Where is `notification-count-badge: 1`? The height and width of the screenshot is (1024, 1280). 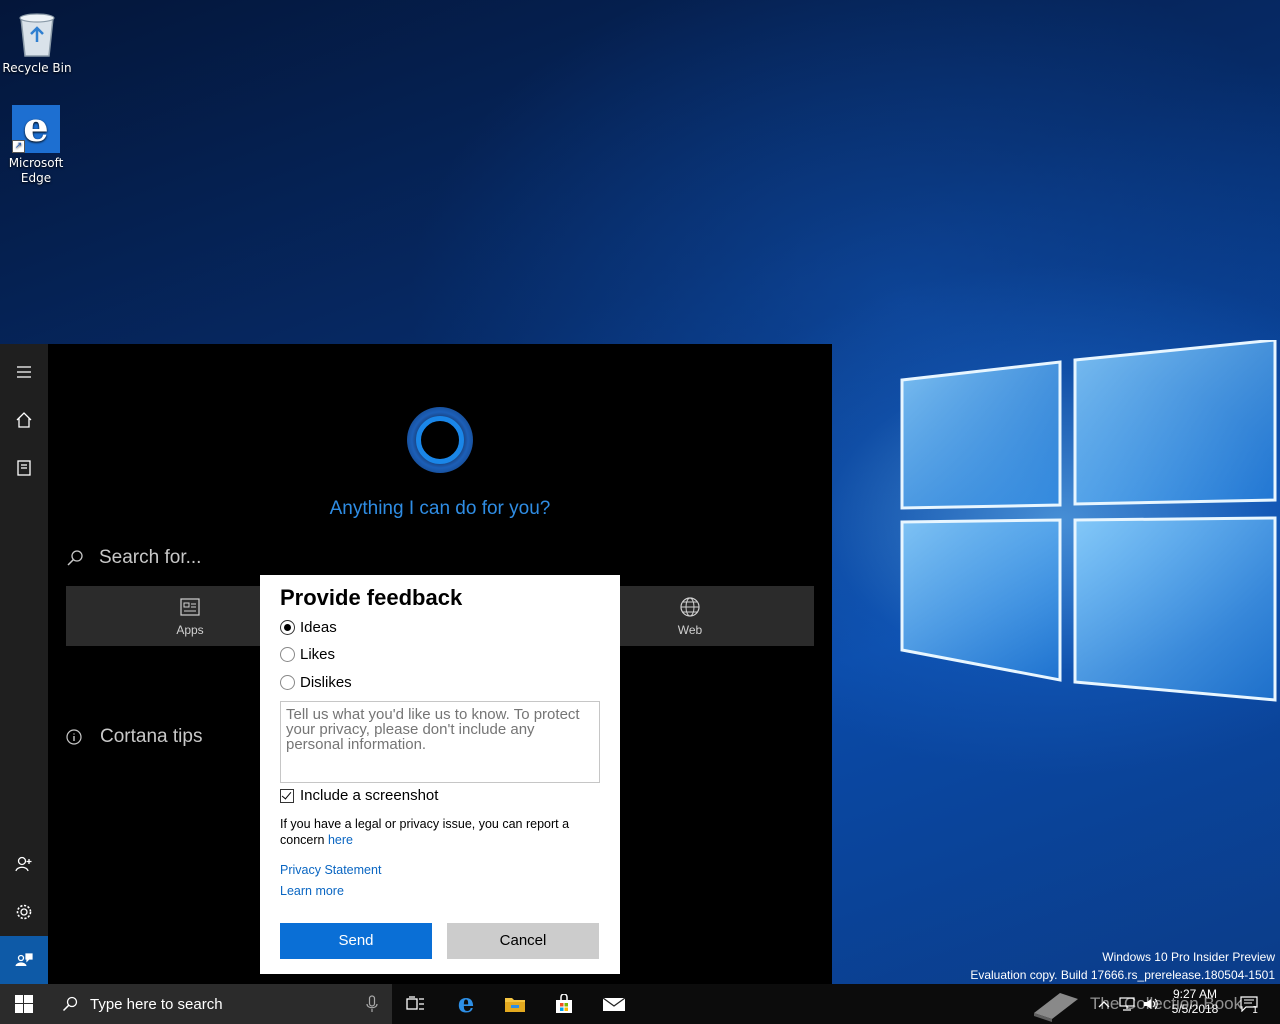
notification-count-badge: 1 is located at coordinates (1255, 1010).